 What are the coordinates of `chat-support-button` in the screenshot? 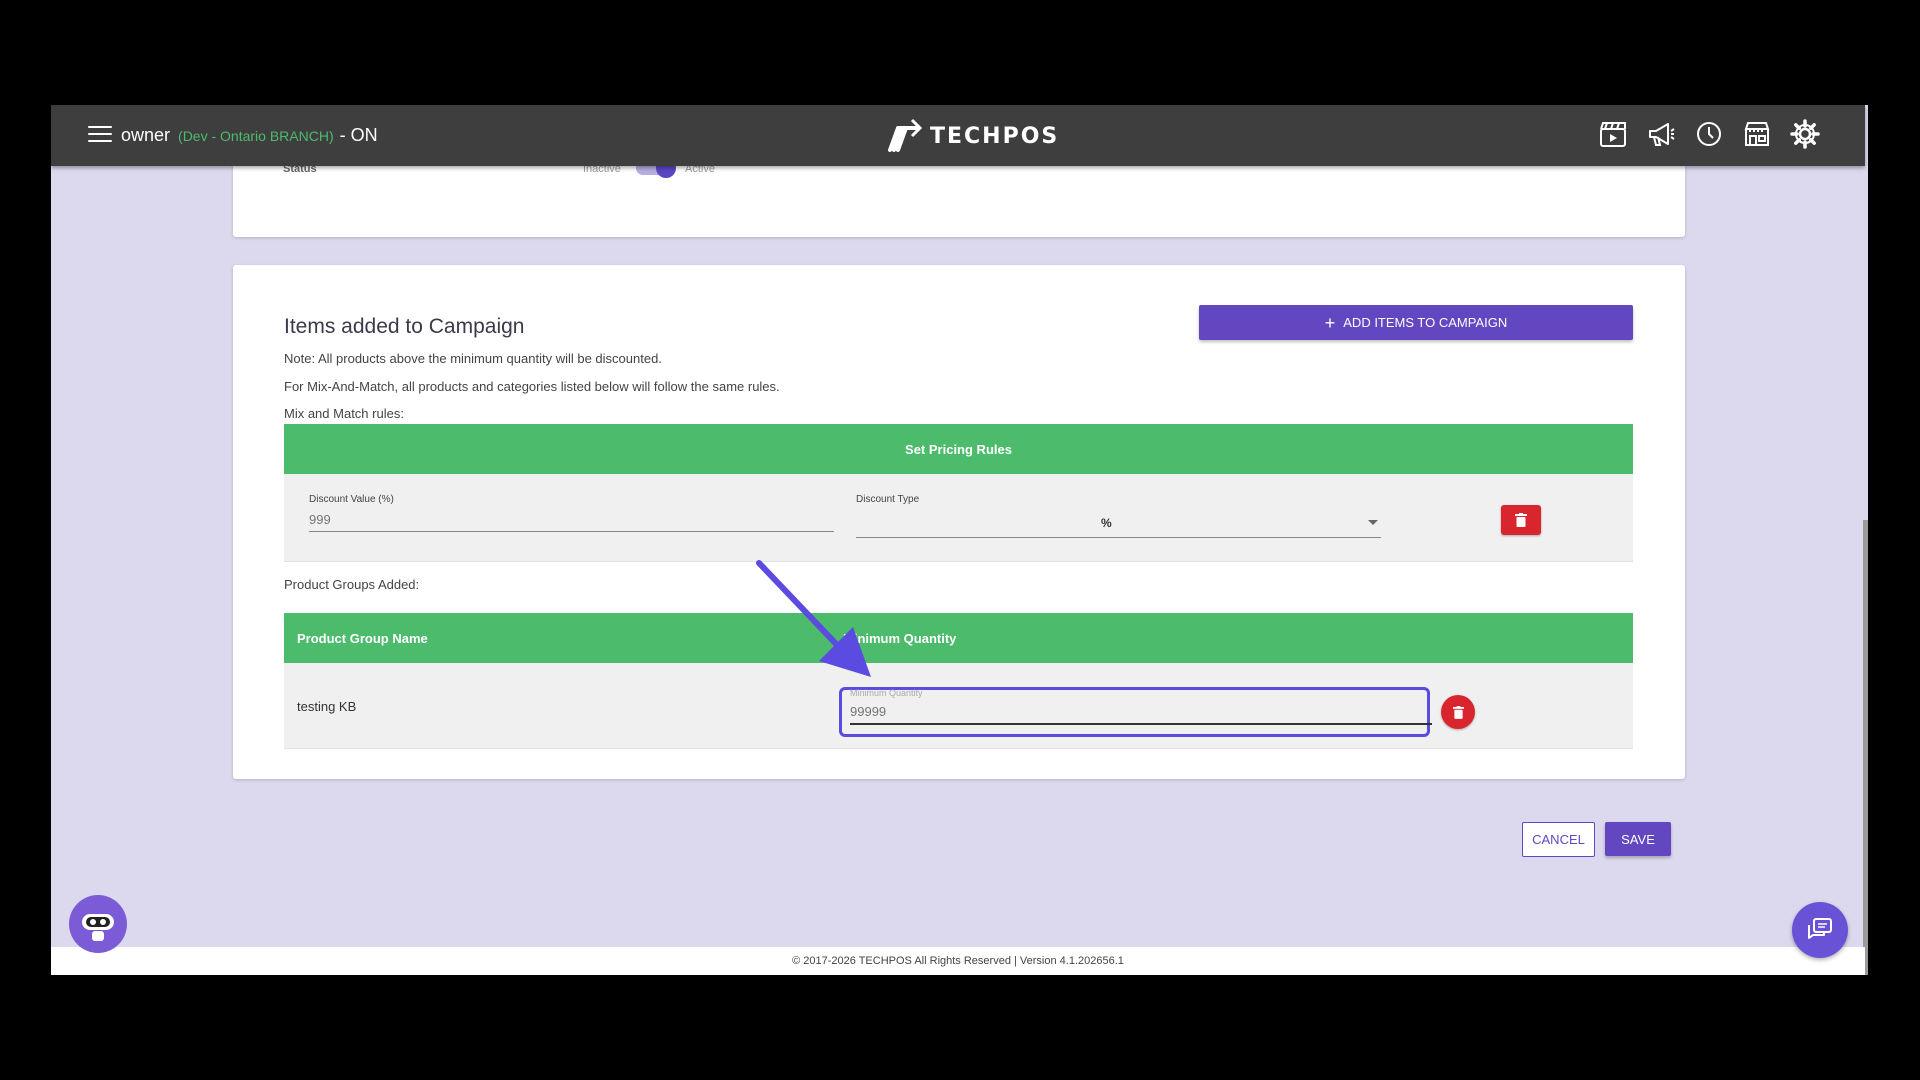 It's located at (1820, 930).